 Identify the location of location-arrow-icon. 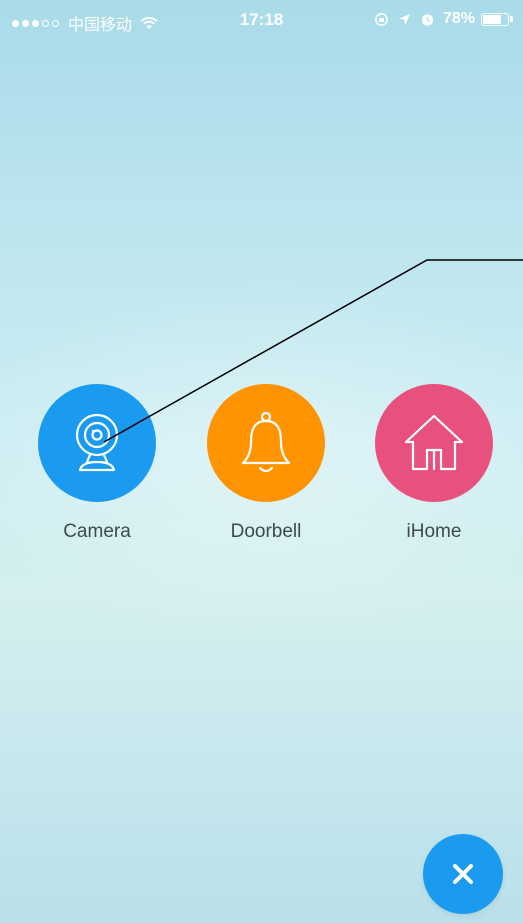
(404, 19).